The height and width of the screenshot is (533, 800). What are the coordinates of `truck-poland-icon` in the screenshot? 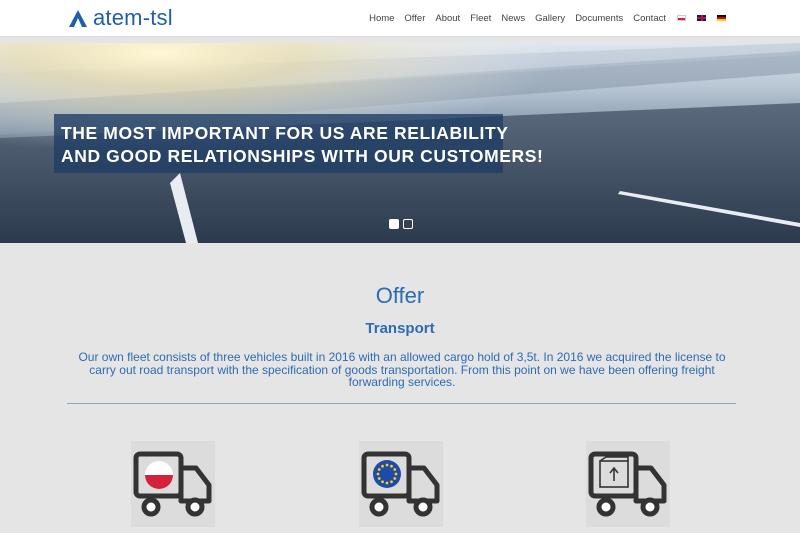 It's located at (173, 484).